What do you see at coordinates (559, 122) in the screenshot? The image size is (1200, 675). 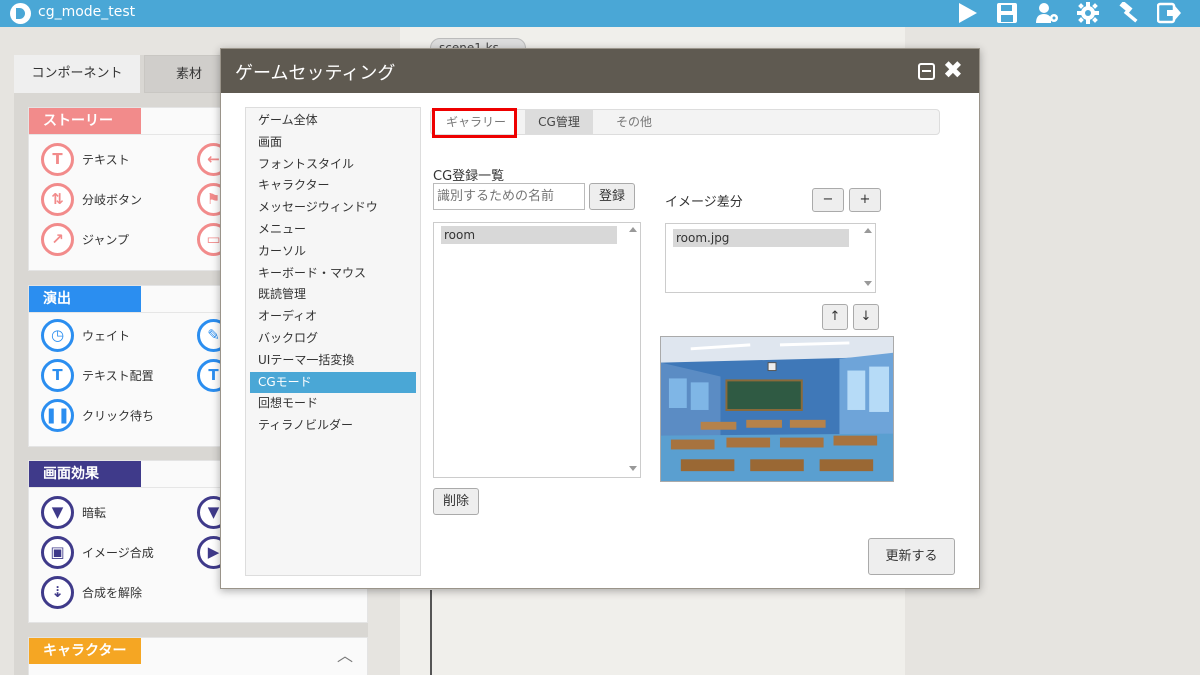 I see `tab-cg-management: CG管理` at bounding box center [559, 122].